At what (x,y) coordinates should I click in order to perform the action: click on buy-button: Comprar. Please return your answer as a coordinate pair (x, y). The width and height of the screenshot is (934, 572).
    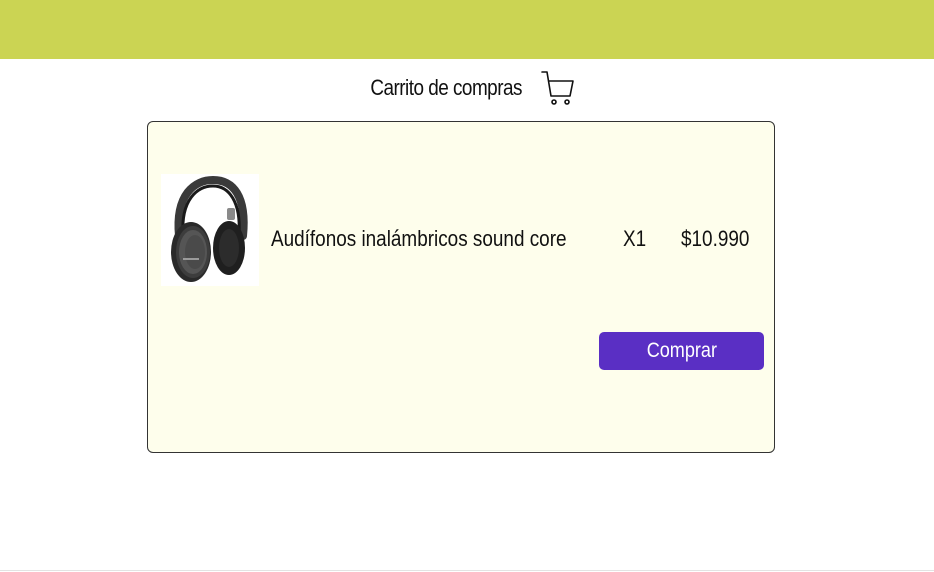
    Looking at the image, I should click on (681, 351).